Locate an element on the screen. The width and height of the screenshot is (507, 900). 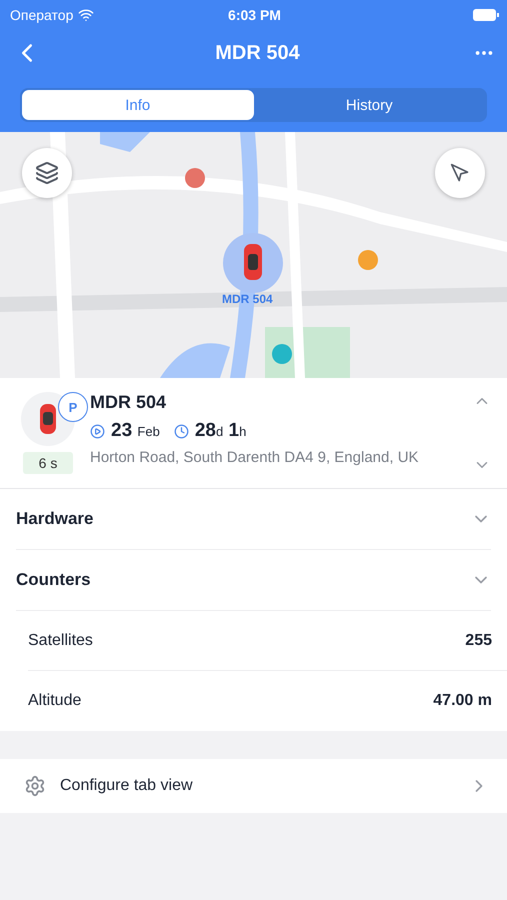
play-icon is located at coordinates (97, 431).